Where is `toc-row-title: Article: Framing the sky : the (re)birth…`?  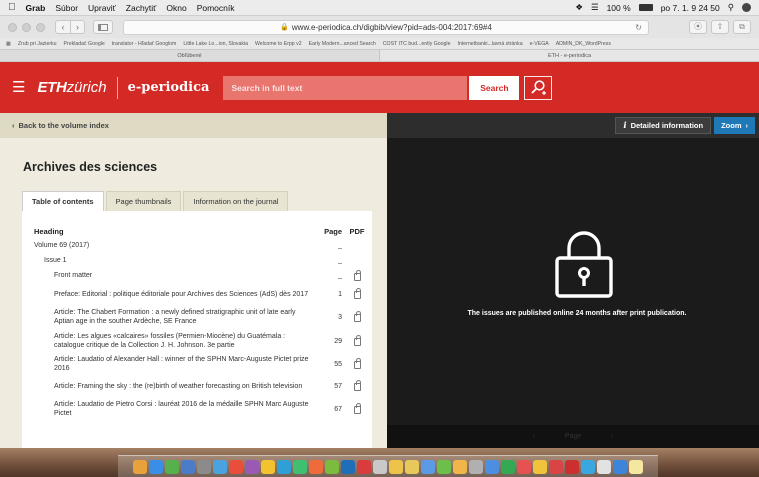
toc-row-title: Article: Framing the sky : the (re)birth… is located at coordinates (187, 386).